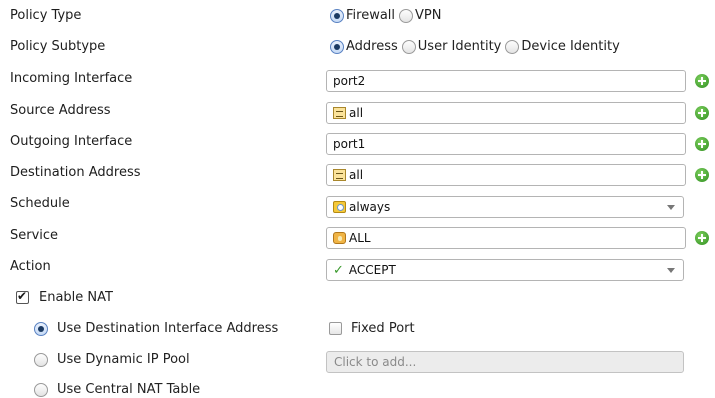 The image size is (715, 398). Describe the element at coordinates (702, 81) in the screenshot. I see `add-incoming-interface-icon` at that location.